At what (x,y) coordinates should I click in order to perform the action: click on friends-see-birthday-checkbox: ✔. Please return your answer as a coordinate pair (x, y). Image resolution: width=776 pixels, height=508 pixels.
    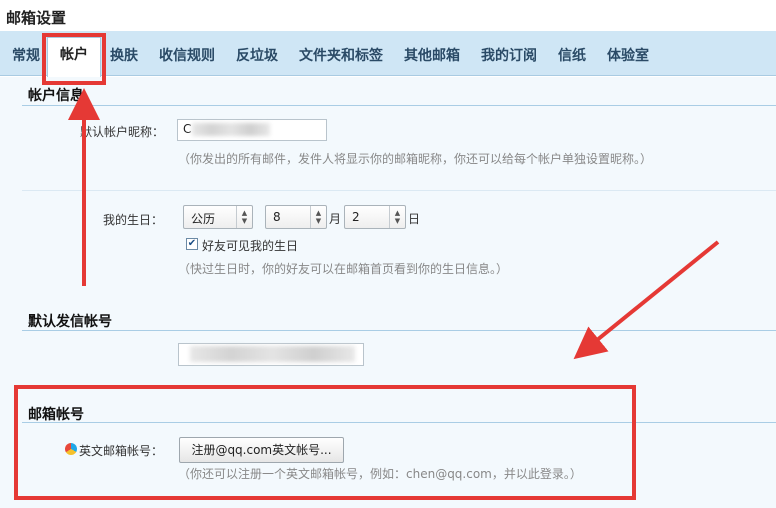
    Looking at the image, I should click on (192, 244).